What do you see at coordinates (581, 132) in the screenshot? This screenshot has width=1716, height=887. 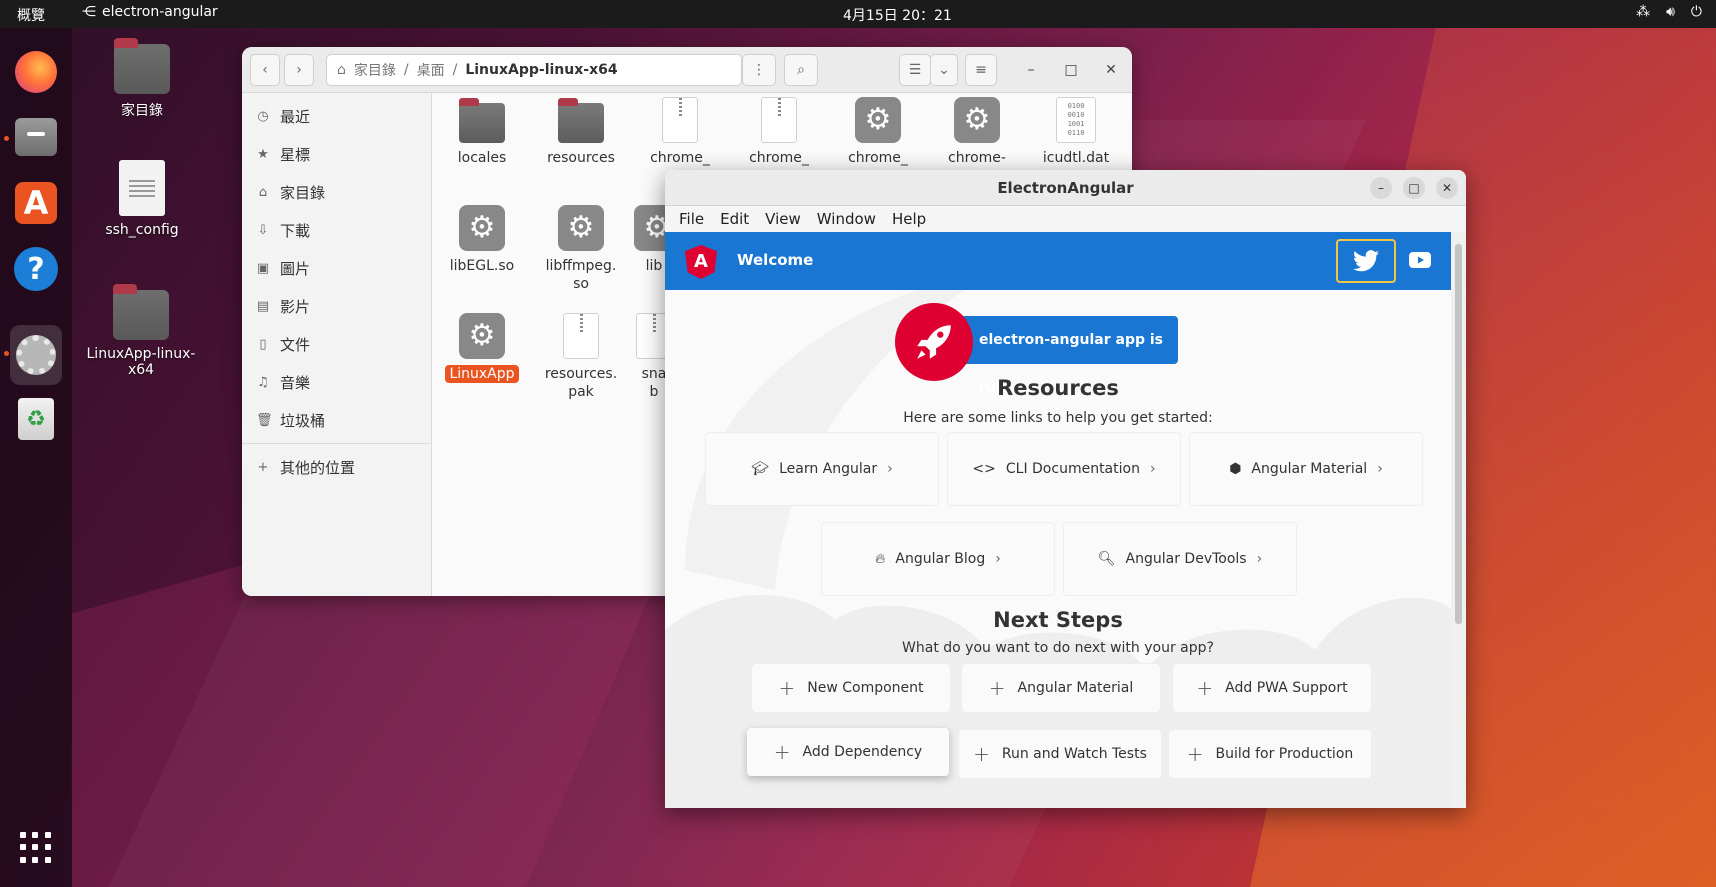 I see `file-item: resources` at bounding box center [581, 132].